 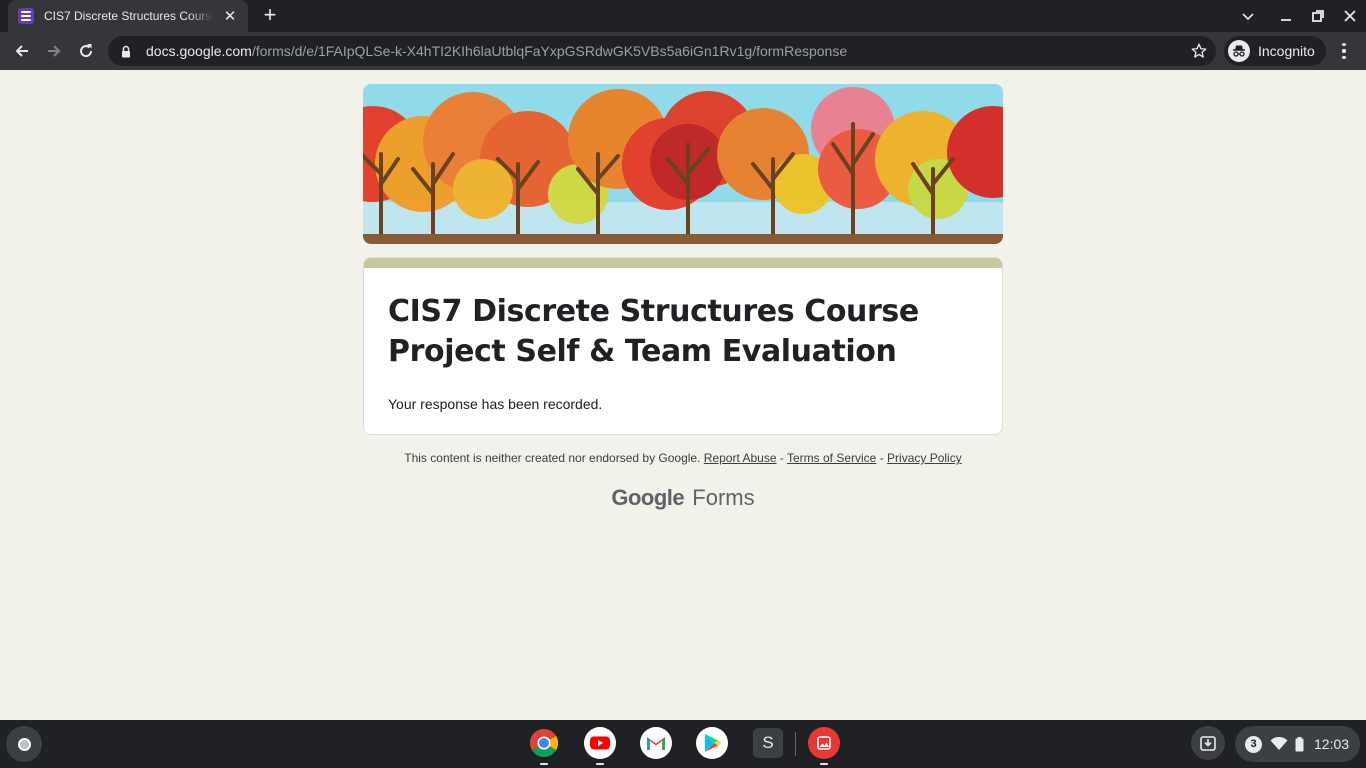 What do you see at coordinates (26, 16) in the screenshot?
I see `google-forms-icon` at bounding box center [26, 16].